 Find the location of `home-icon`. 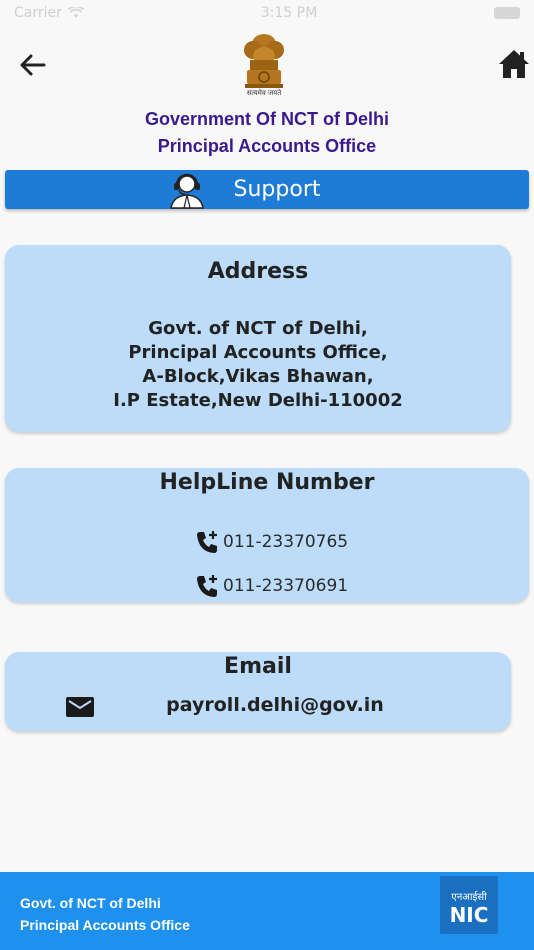

home-icon is located at coordinates (514, 64).